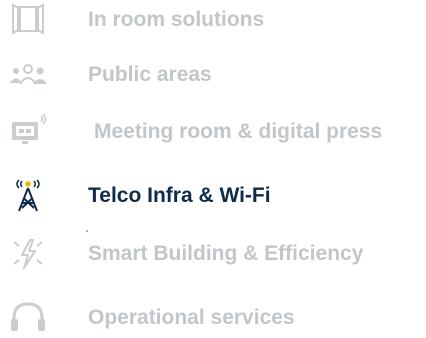 This screenshot has width=426, height=338. I want to click on people-group-icon, so click(28, 75).